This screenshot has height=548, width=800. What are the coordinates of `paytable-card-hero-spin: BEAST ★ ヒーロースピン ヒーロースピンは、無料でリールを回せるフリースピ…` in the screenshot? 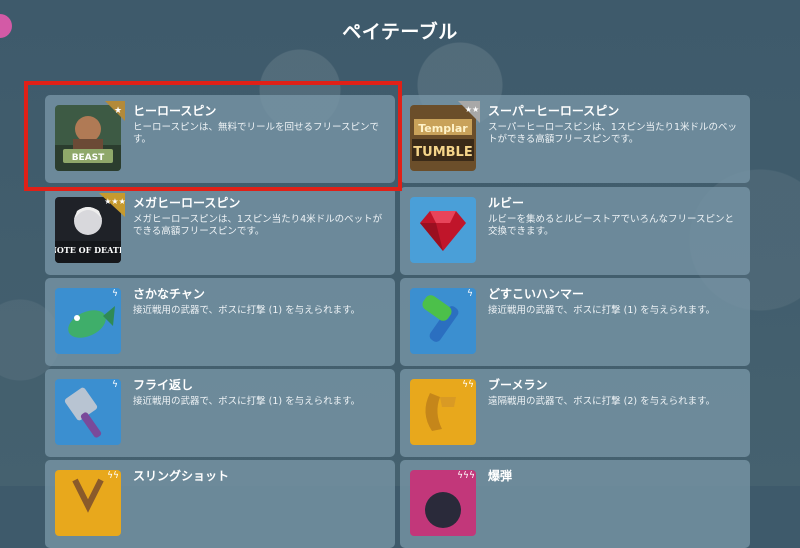 It's located at (220, 139).